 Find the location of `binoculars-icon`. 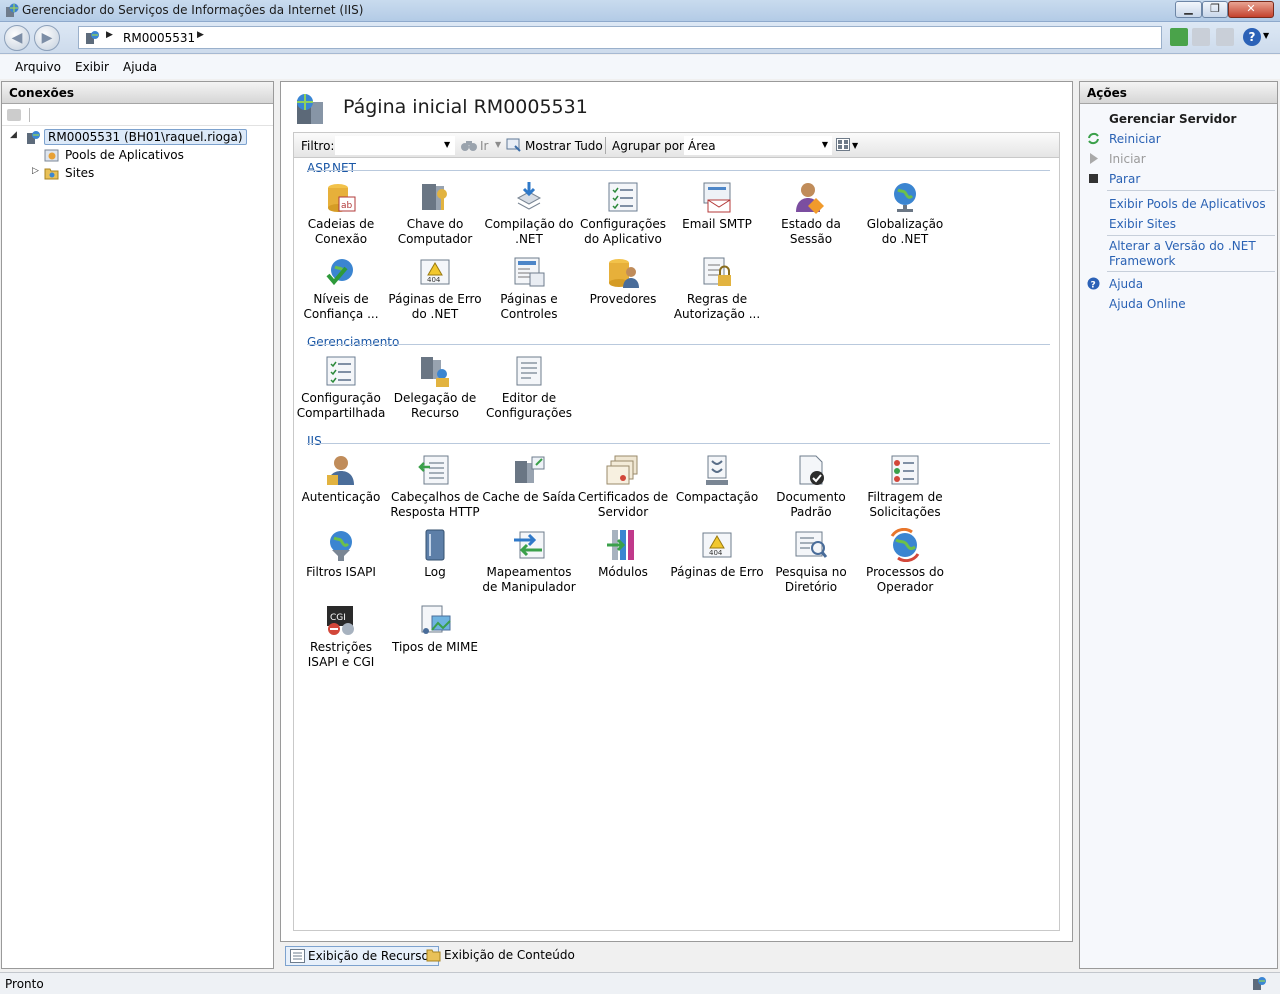

binoculars-icon is located at coordinates (469, 145).